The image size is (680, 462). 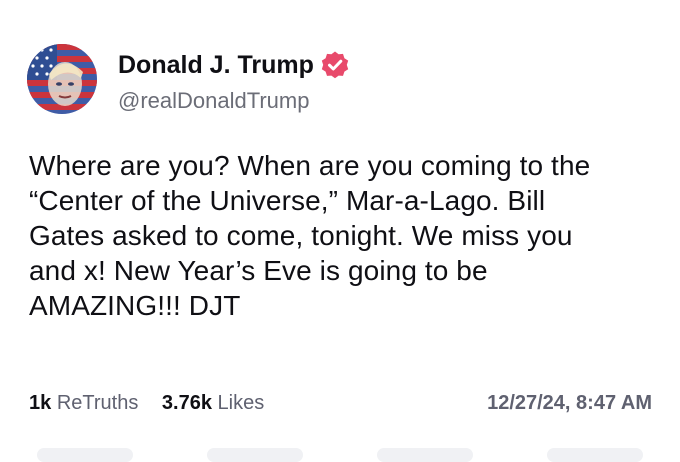 I want to click on post-timestamp: 12/27/24, 8:47 AM, so click(x=569, y=403).